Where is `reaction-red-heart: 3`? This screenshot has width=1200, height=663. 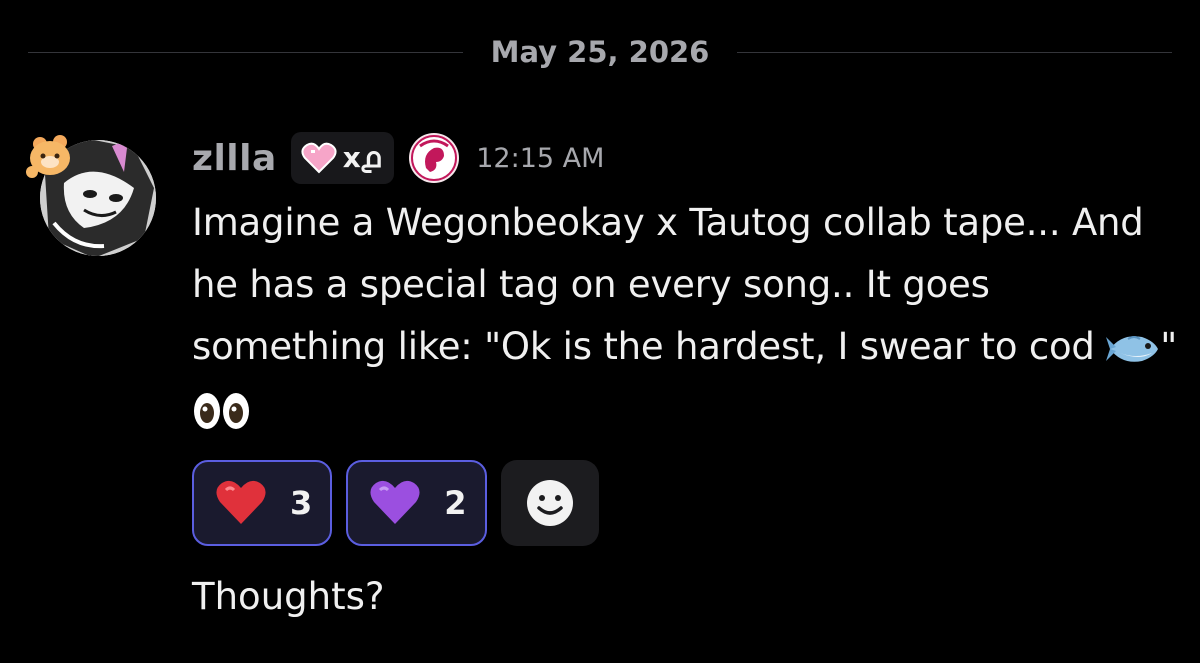 reaction-red-heart: 3 is located at coordinates (262, 503).